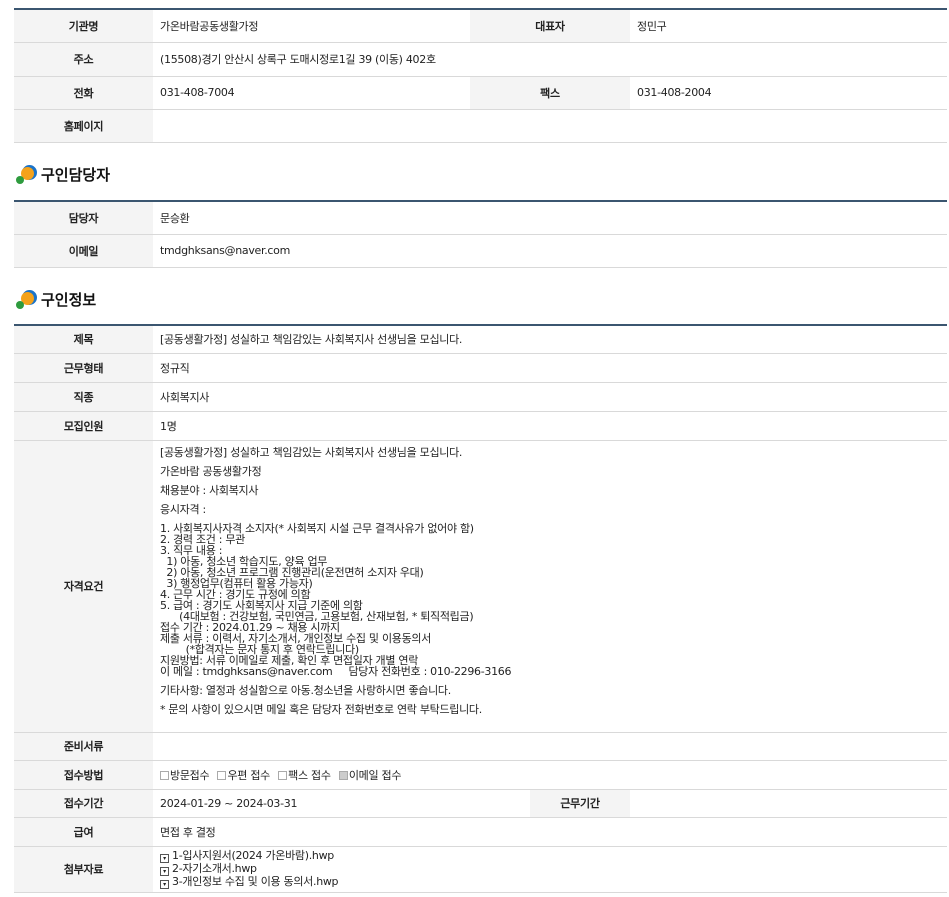 This screenshot has width=949, height=897. I want to click on salary-label: 급여, so click(83, 832).